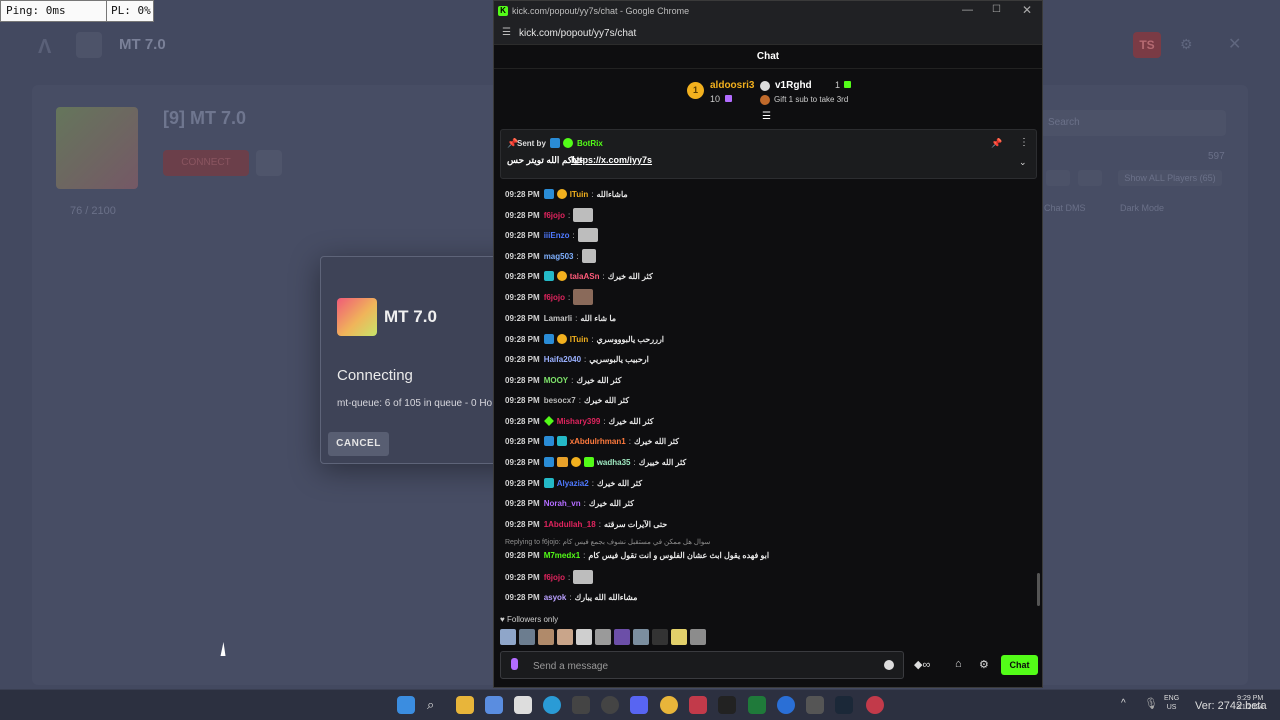 Image resolution: width=1280 pixels, height=720 pixels. What do you see at coordinates (598, 441) in the screenshot?
I see `message-username: xAbdulrhman1` at bounding box center [598, 441].